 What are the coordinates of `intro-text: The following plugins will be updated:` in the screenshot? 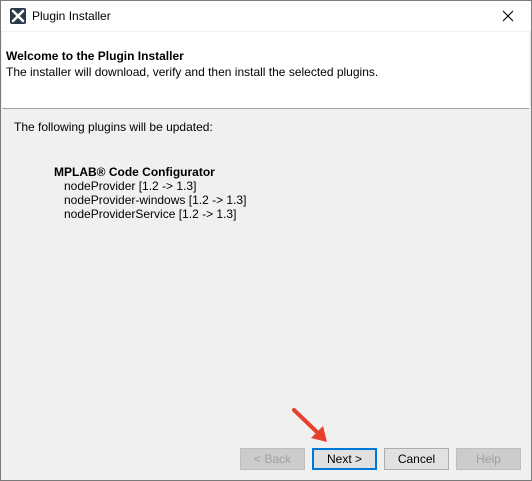 It's located at (113, 127).